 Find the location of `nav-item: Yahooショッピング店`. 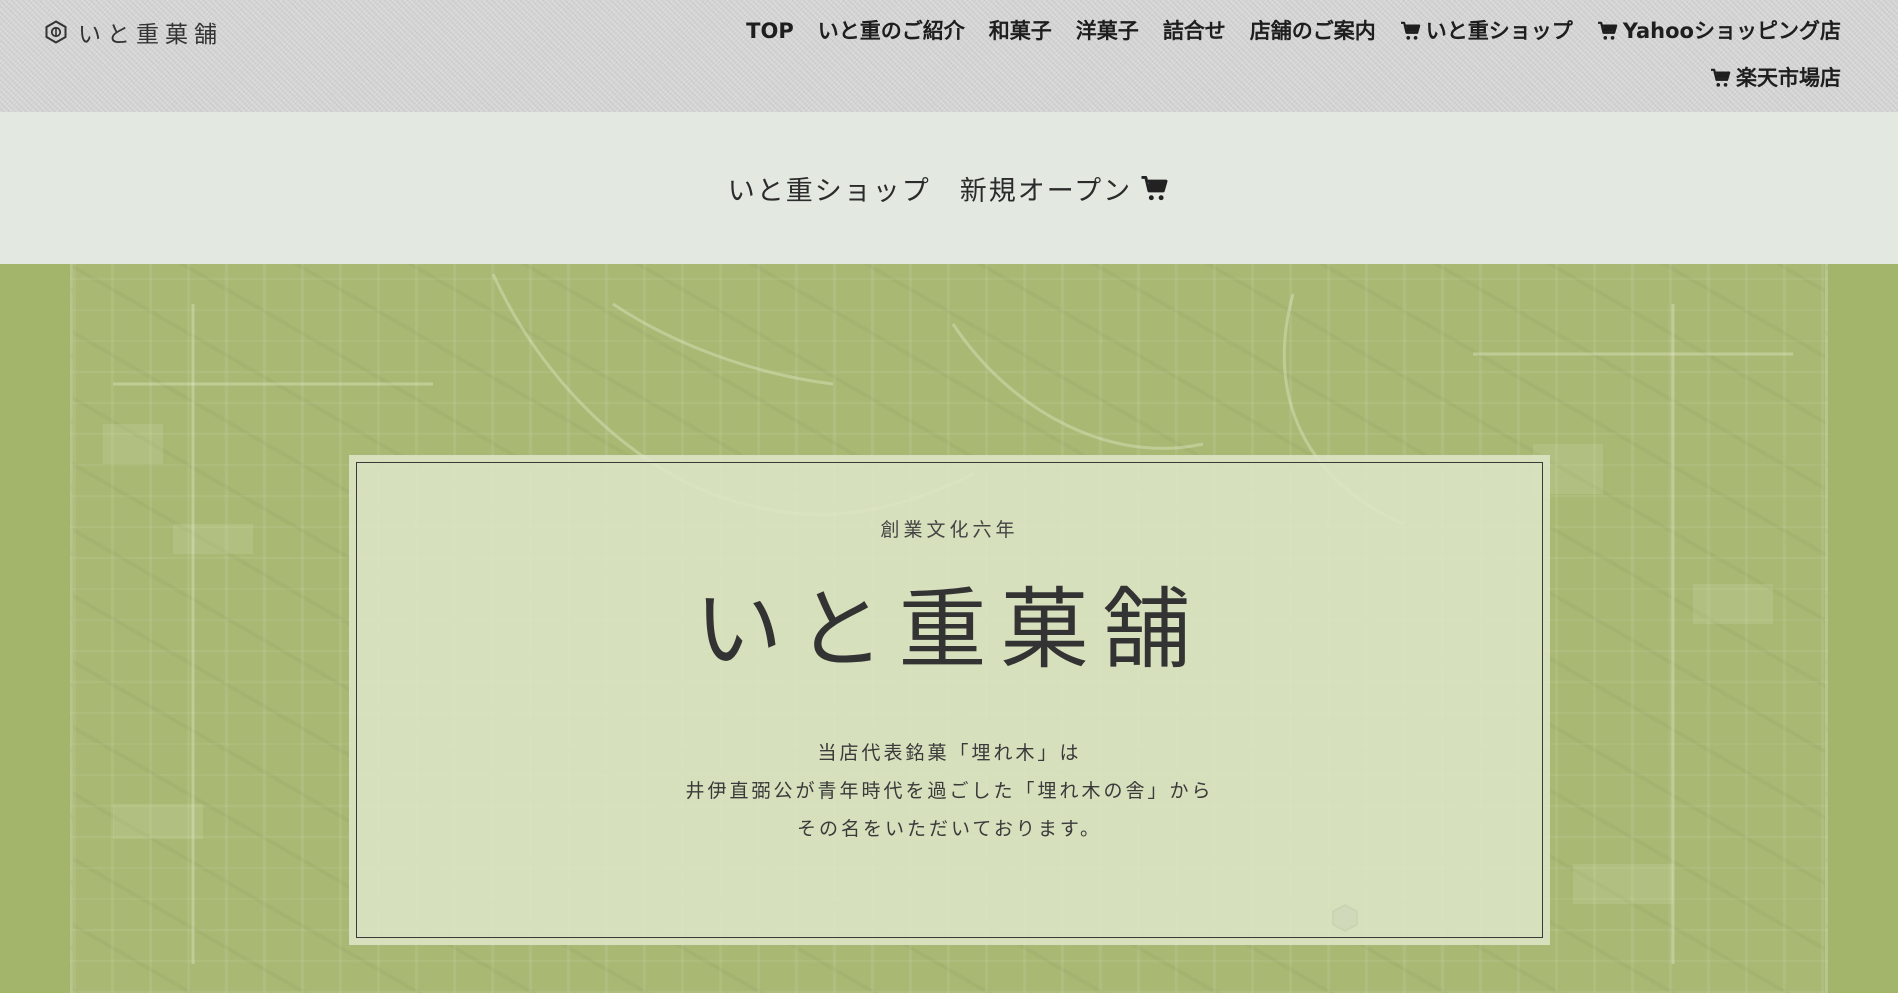

nav-item: Yahooショッピング店 is located at coordinates (1719, 31).